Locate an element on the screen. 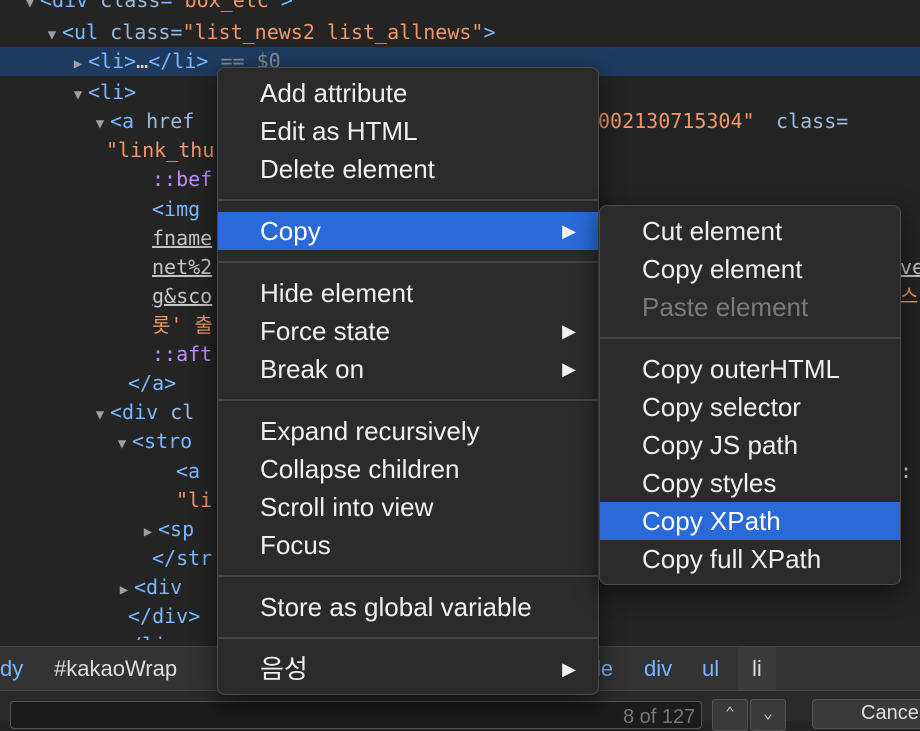 The width and height of the screenshot is (920, 731). menu-item-voice: 음성 ▶ is located at coordinates (408, 669).